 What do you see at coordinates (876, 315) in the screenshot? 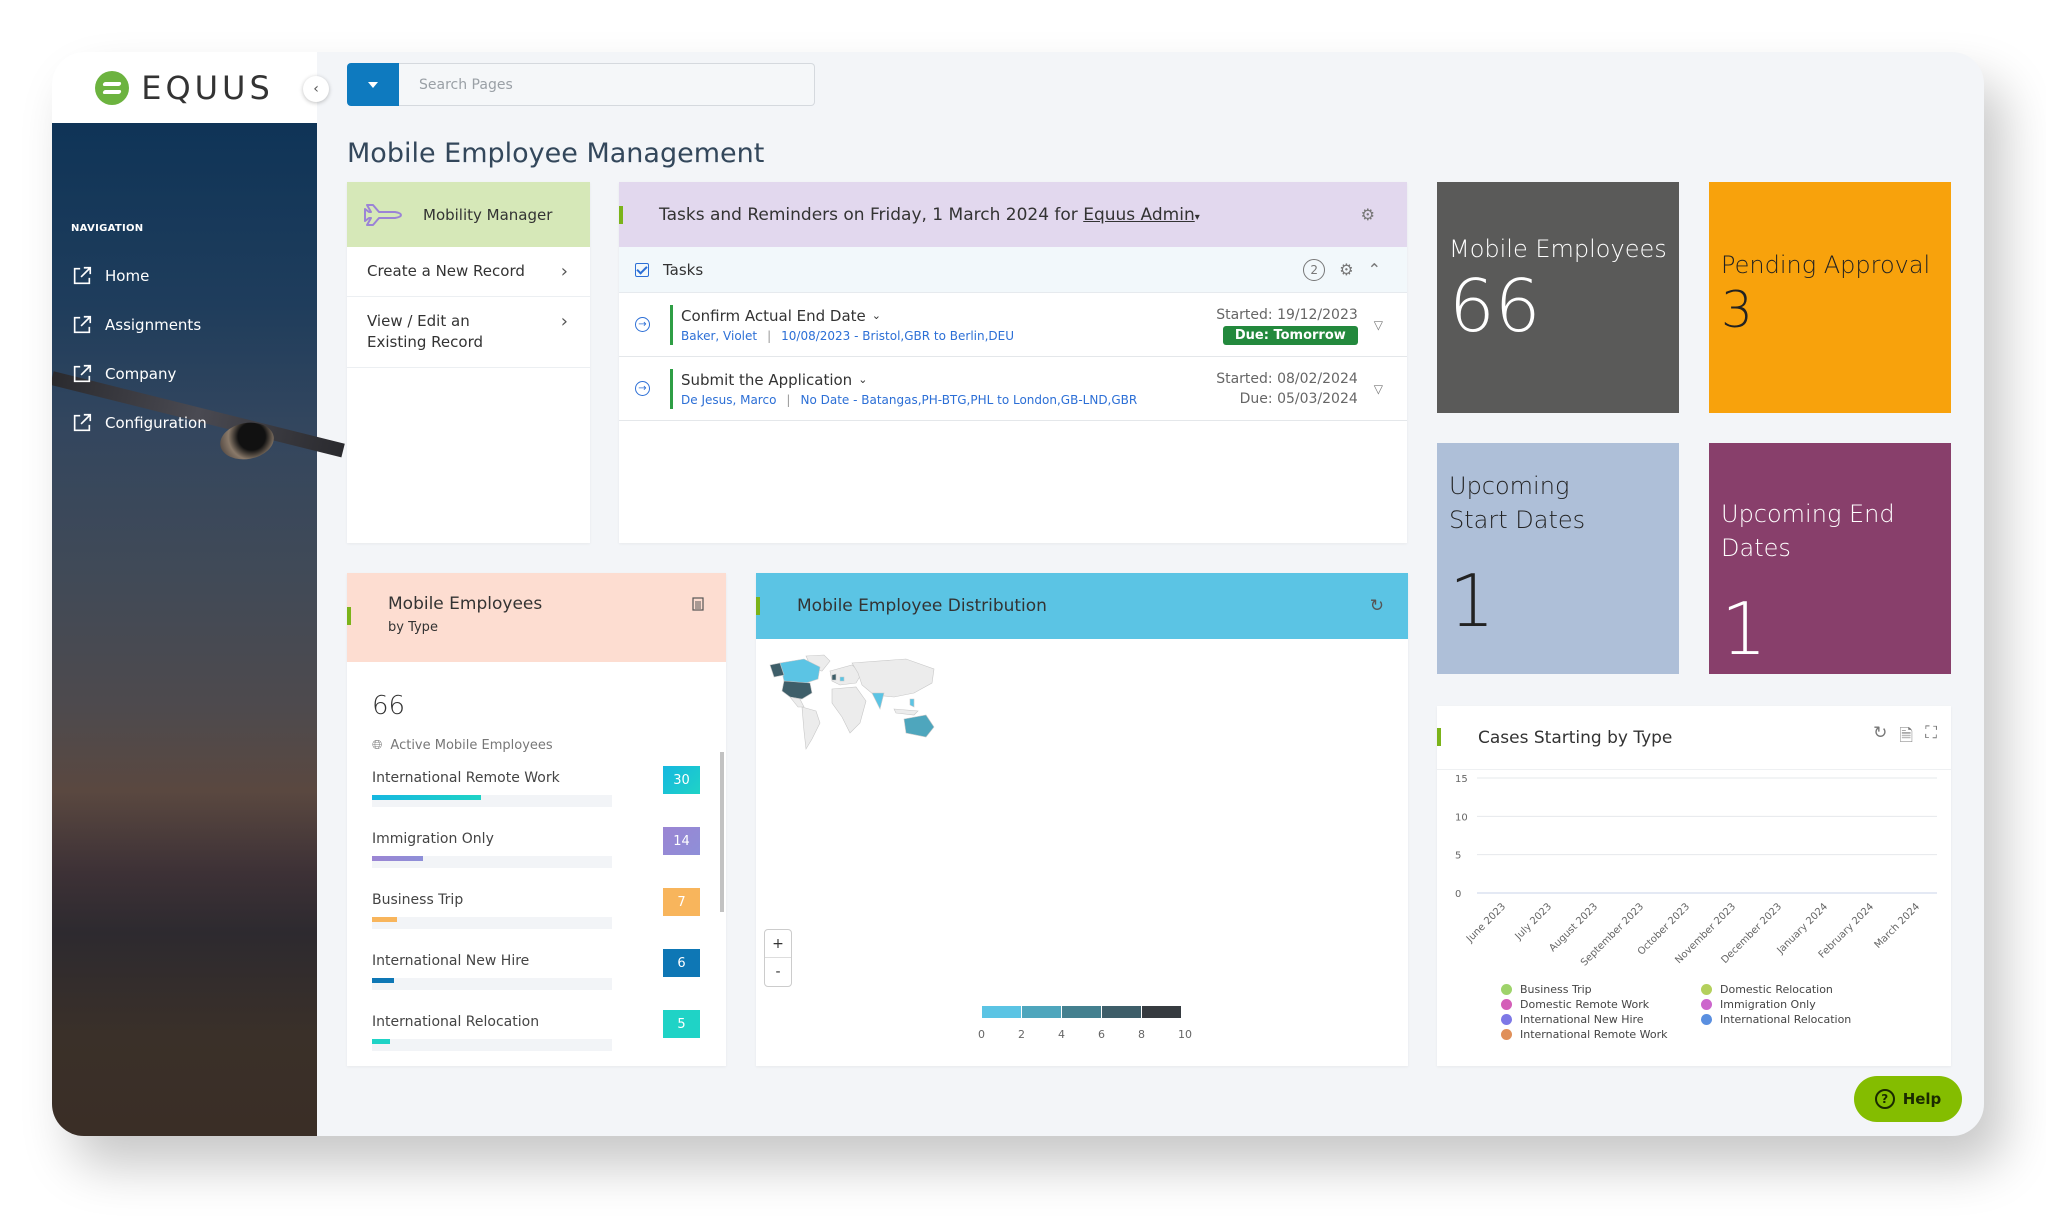
I see `chevron-down-icon: ⌄` at bounding box center [876, 315].